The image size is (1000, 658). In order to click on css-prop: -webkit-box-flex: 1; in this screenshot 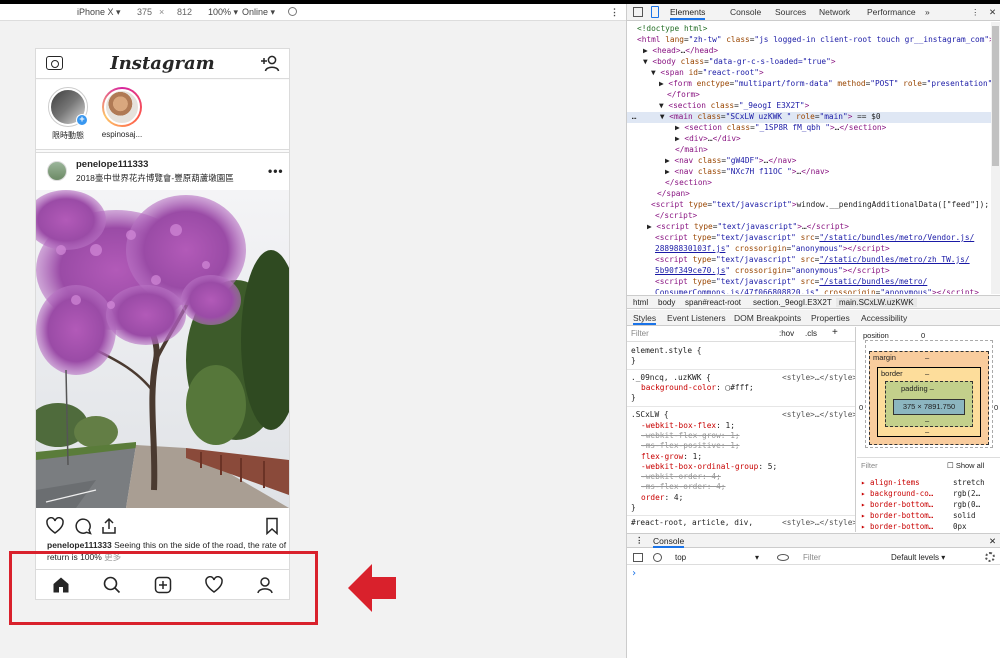, I will do `click(688, 426)`.